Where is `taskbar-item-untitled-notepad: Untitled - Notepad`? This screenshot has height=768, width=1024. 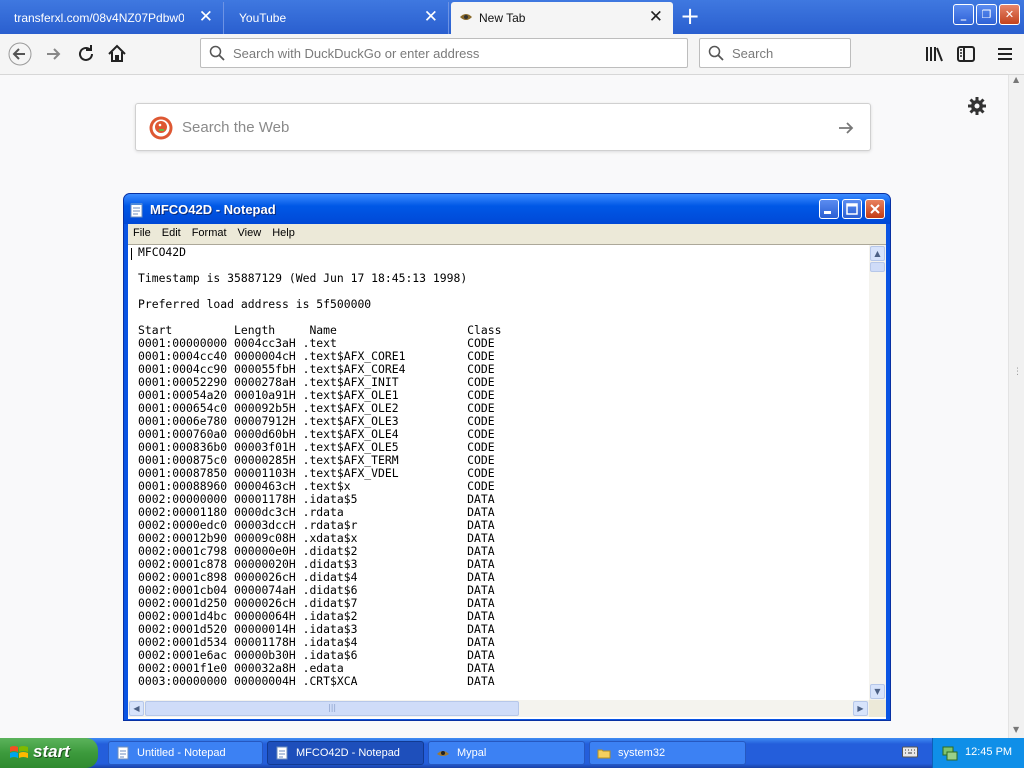 taskbar-item-untitled-notepad: Untitled - Notepad is located at coordinates (185, 753).